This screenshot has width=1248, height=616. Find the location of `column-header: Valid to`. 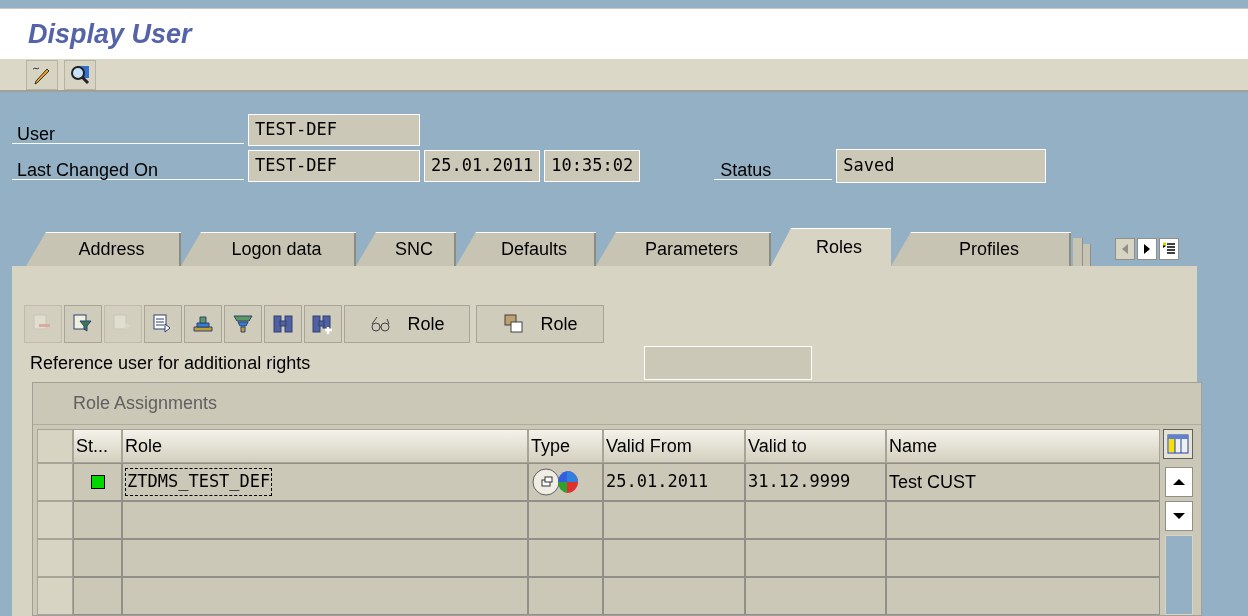

column-header: Valid to is located at coordinates (815, 446).